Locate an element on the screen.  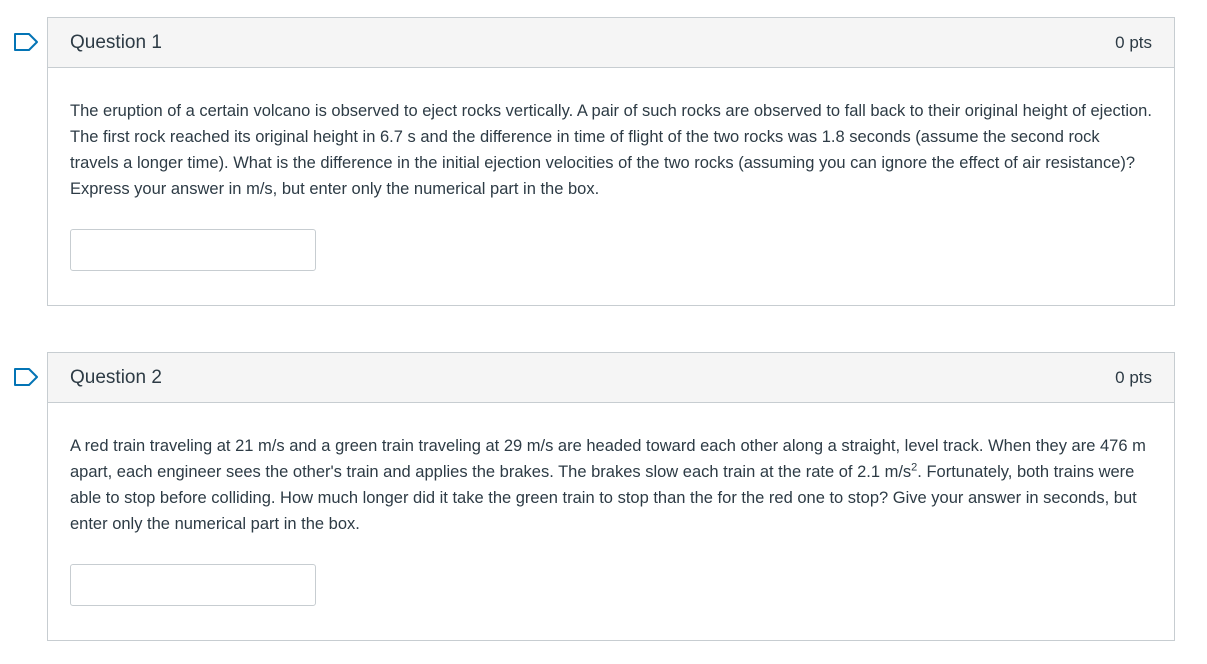
question-2-header: Question 2 0 pts is located at coordinates (611, 378).